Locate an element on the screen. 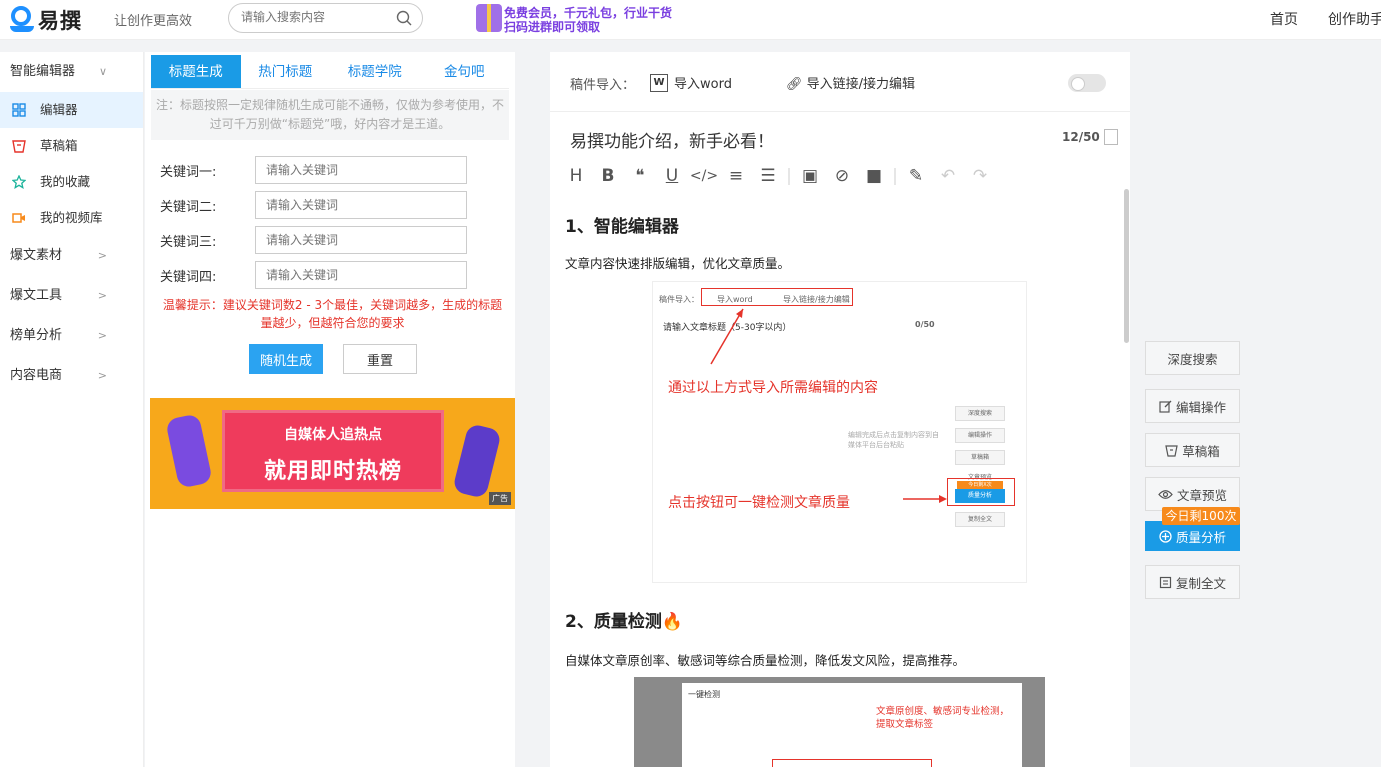 This screenshot has height=767, width=1381. undo-button: ↶ is located at coordinates (948, 176).